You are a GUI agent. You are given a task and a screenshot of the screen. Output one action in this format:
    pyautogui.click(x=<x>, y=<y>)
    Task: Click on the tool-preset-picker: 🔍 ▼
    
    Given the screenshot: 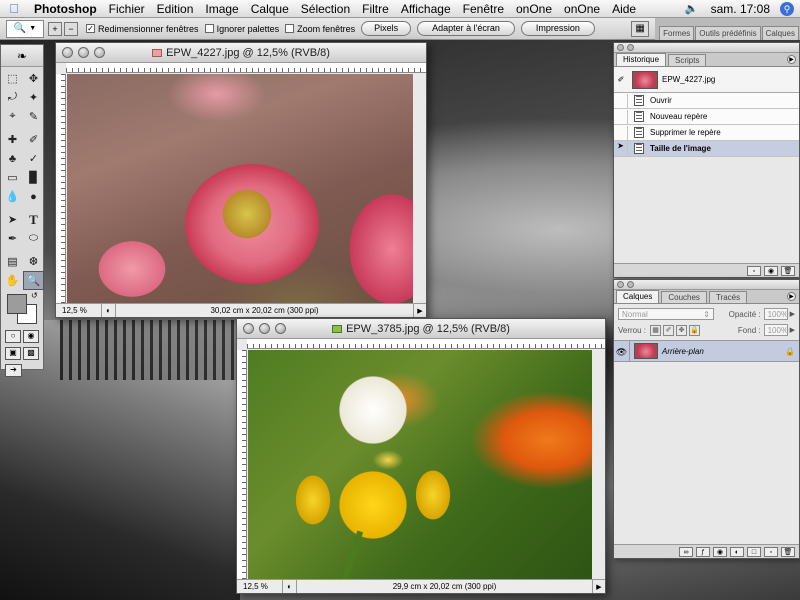 What is the action you would take?
    pyautogui.click(x=25, y=28)
    